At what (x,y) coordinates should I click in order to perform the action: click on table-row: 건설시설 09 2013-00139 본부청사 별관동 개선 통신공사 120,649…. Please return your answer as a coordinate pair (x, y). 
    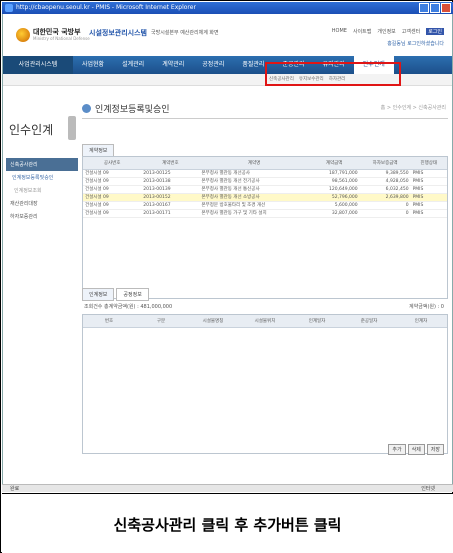
    Looking at the image, I should click on (265, 189).